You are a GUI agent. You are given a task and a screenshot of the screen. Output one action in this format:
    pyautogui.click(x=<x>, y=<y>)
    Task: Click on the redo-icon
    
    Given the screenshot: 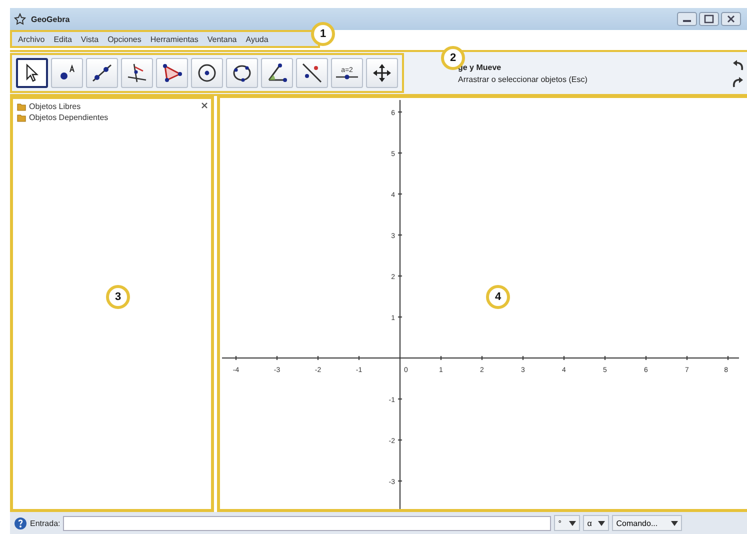 What is the action you would take?
    pyautogui.click(x=738, y=81)
    